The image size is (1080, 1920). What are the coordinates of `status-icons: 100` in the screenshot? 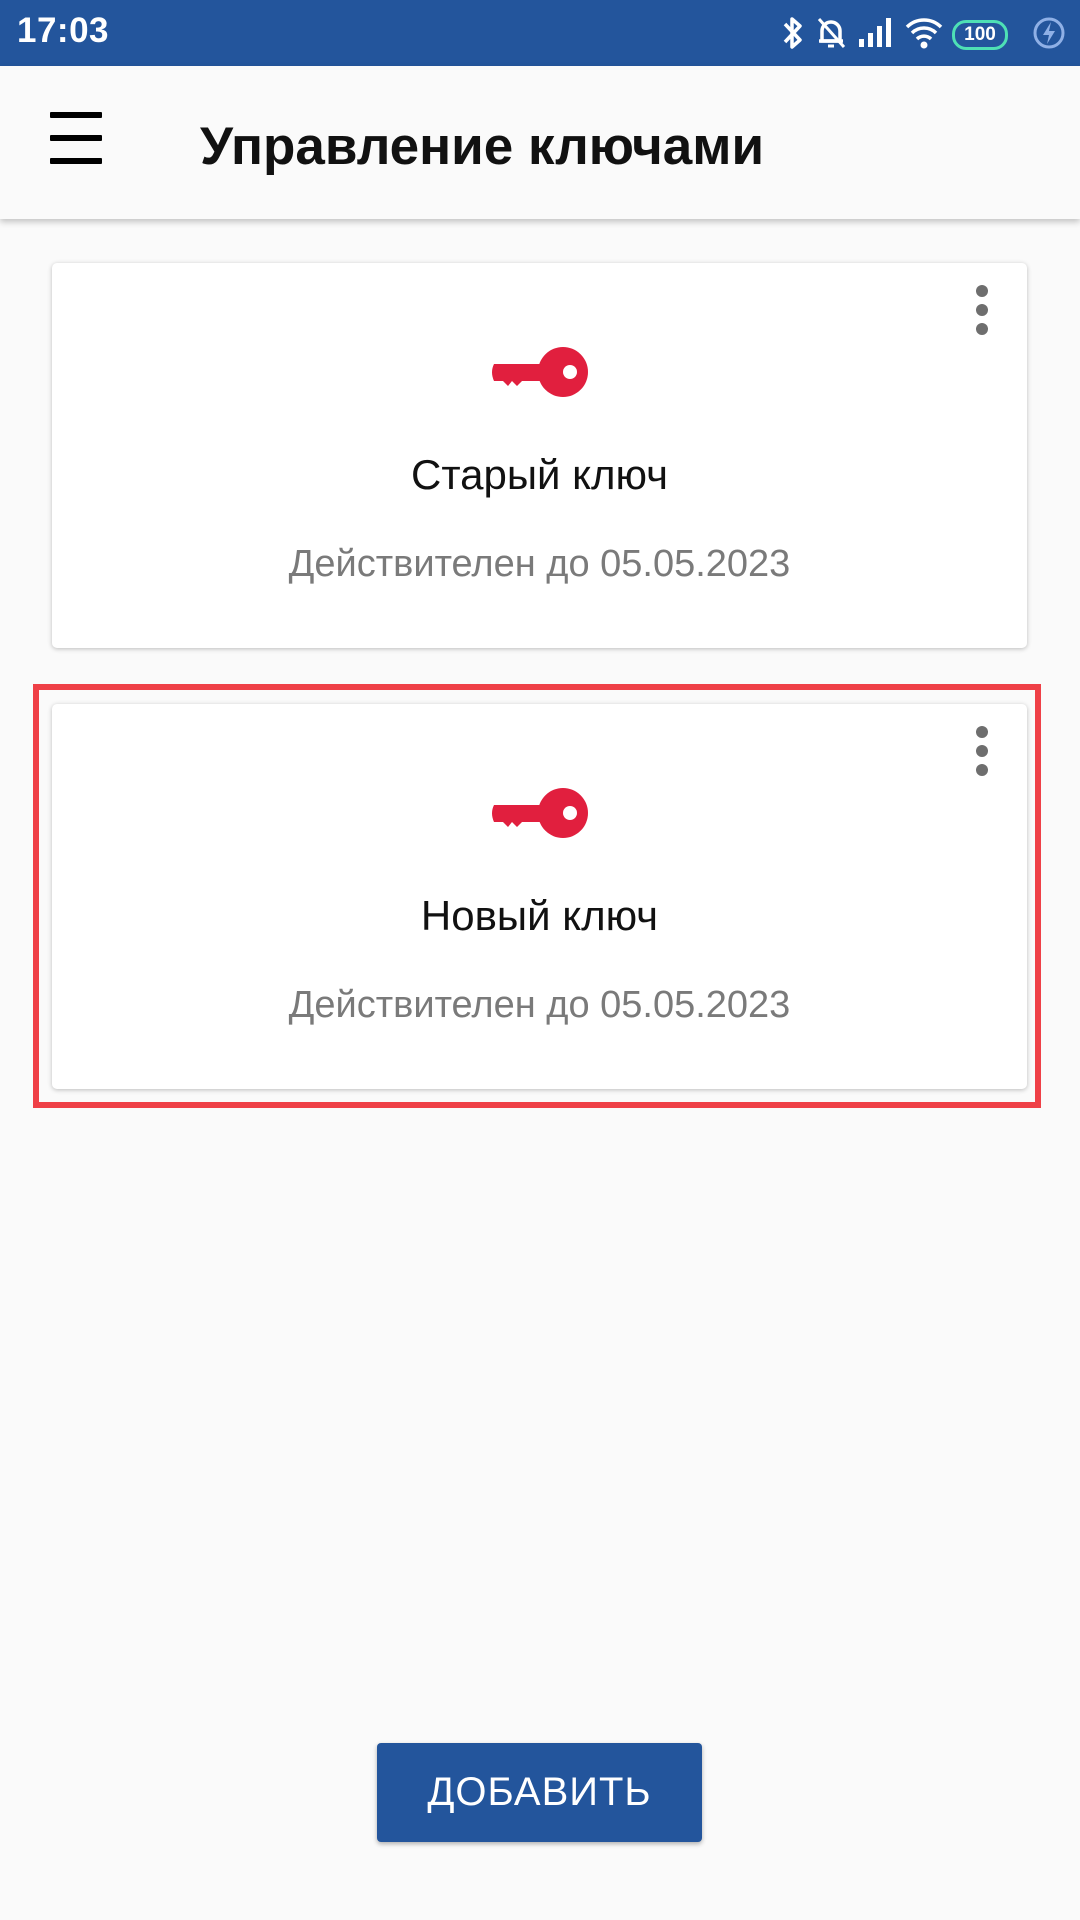 It's located at (919, 33).